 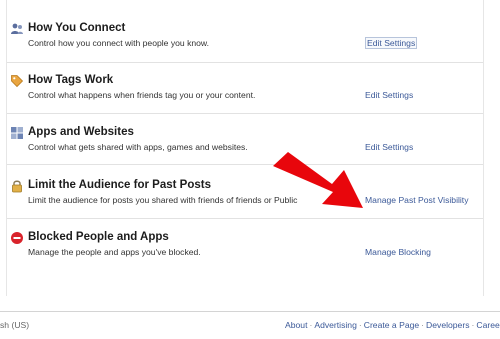 What do you see at coordinates (417, 200) in the screenshot?
I see `manage-past-post-visibility-link: Manage Past Post Visibility` at bounding box center [417, 200].